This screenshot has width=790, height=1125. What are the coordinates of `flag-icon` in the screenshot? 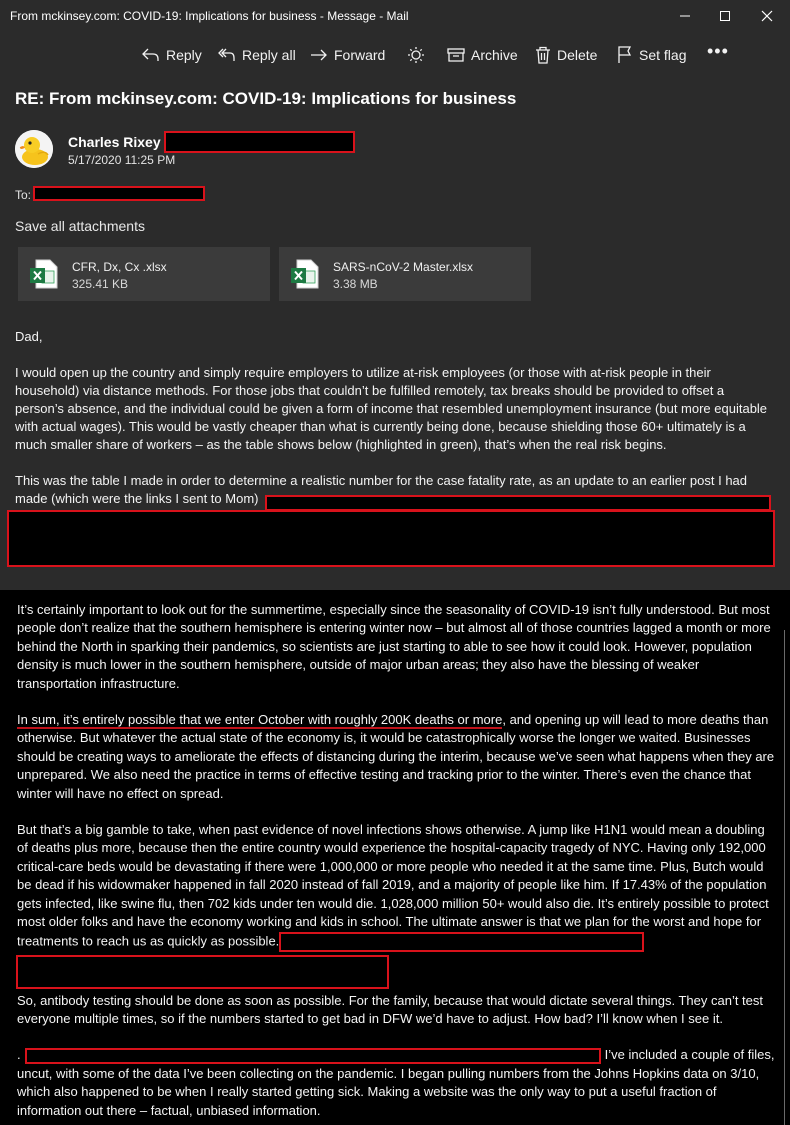 It's located at (625, 54).